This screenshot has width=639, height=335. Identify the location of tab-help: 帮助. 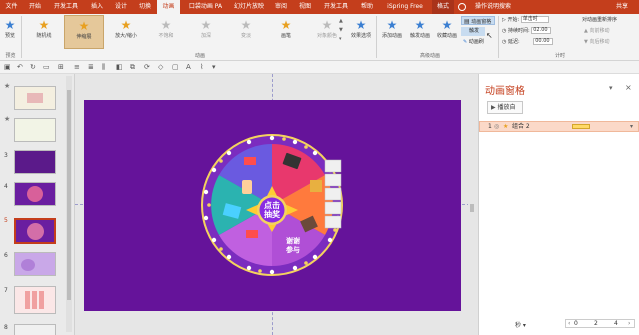
(367, 7).